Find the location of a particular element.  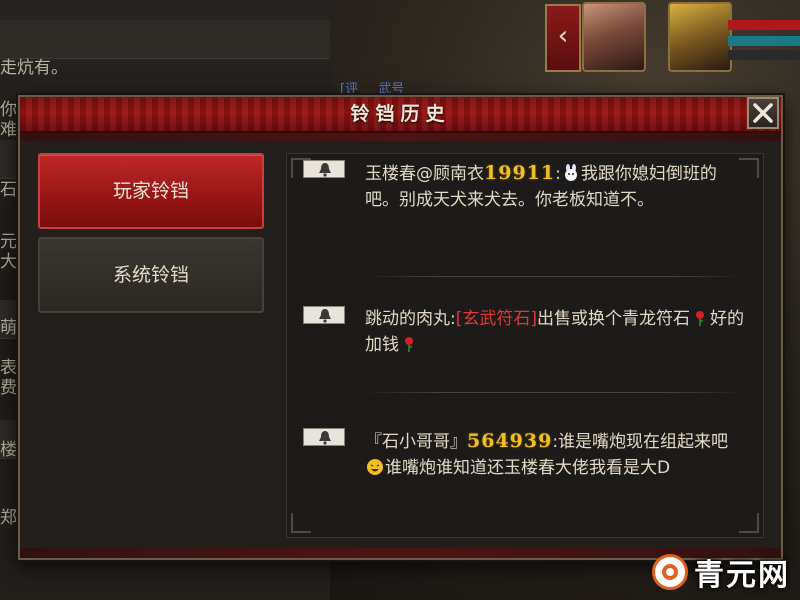

message-sender: 跳动的肉丸 is located at coordinates (407, 319).